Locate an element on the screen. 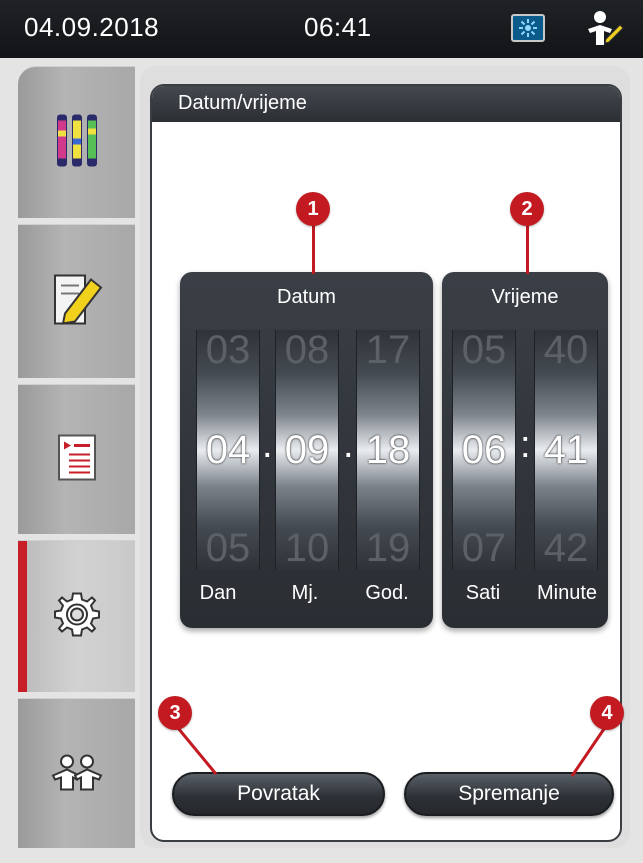 The image size is (643, 863). hour-prev: 05 is located at coordinates (484, 350).